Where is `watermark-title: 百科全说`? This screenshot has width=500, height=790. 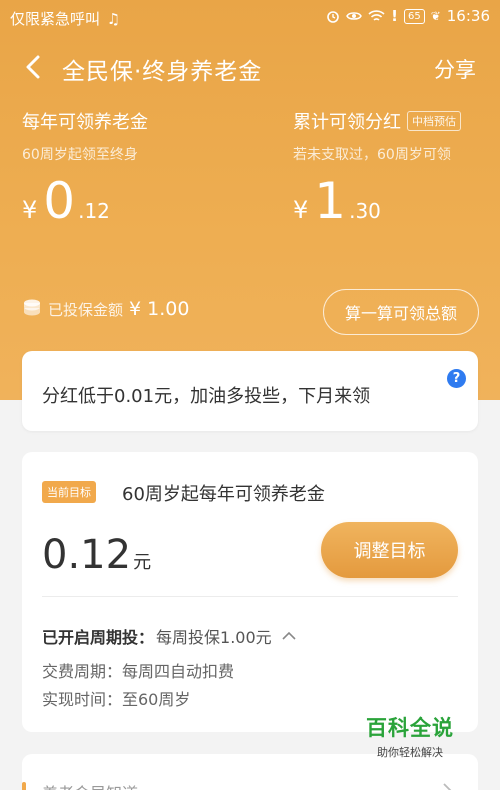
watermark-title: 百科全说 is located at coordinates (410, 728).